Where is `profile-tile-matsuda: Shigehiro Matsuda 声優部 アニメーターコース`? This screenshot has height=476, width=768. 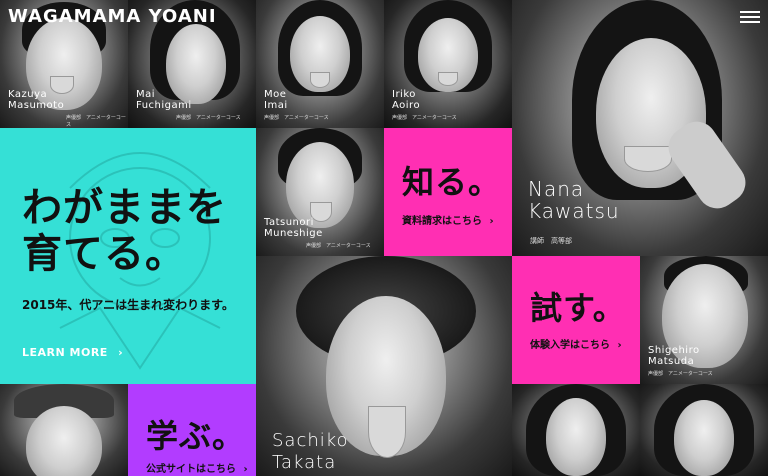
profile-tile-matsuda: Shigehiro Matsuda 声優部 アニメーターコース is located at coordinates (704, 320).